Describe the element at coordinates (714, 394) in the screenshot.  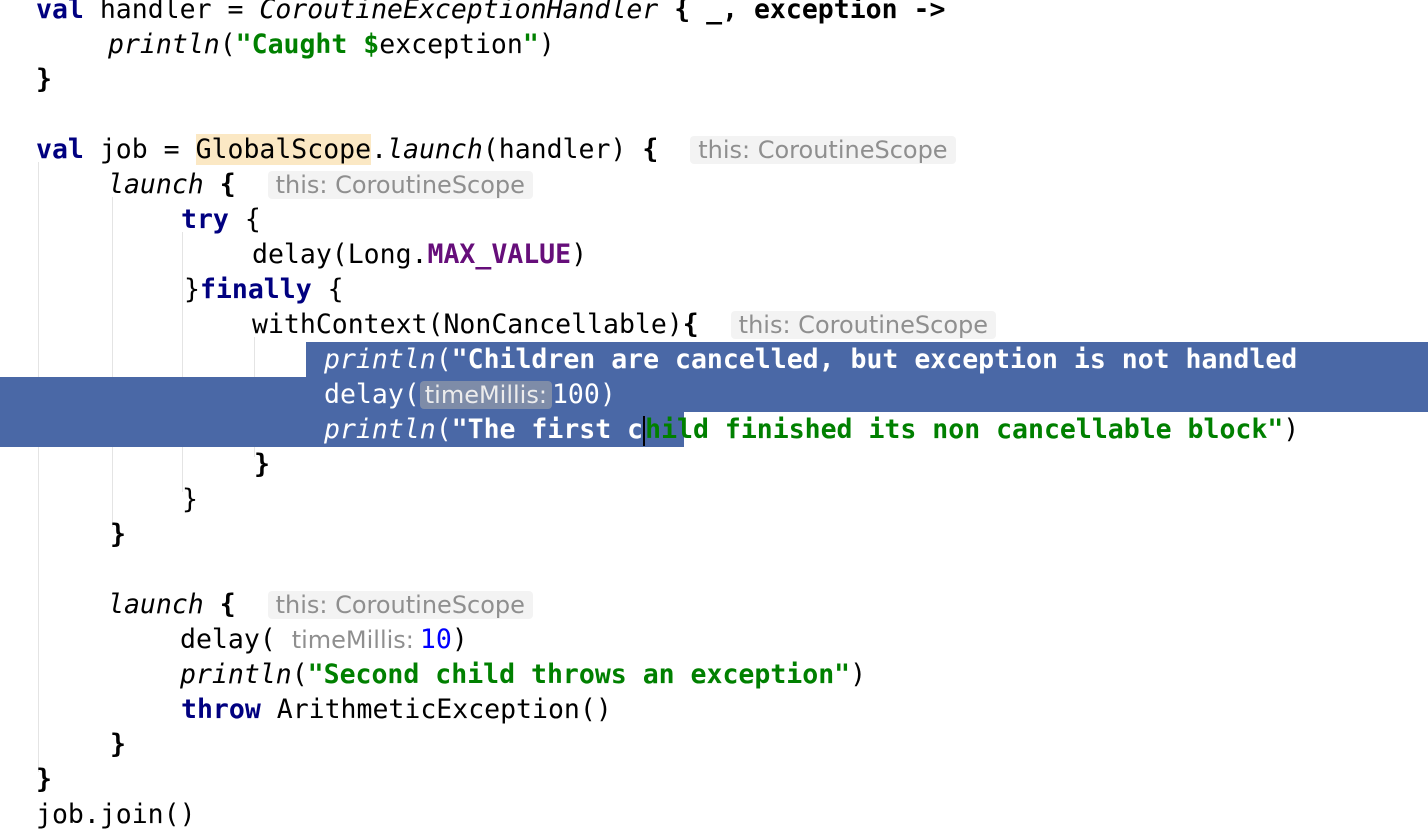
I see `selection-highlight` at that location.